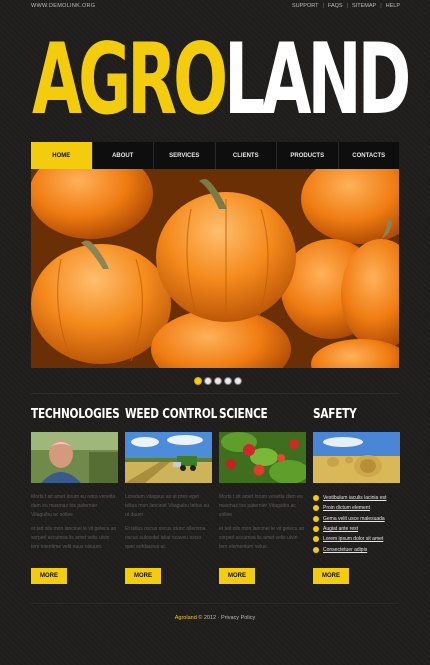 This screenshot has height=665, width=430. What do you see at coordinates (357, 508) in the screenshot?
I see `list-item: Proin dictum element` at bounding box center [357, 508].